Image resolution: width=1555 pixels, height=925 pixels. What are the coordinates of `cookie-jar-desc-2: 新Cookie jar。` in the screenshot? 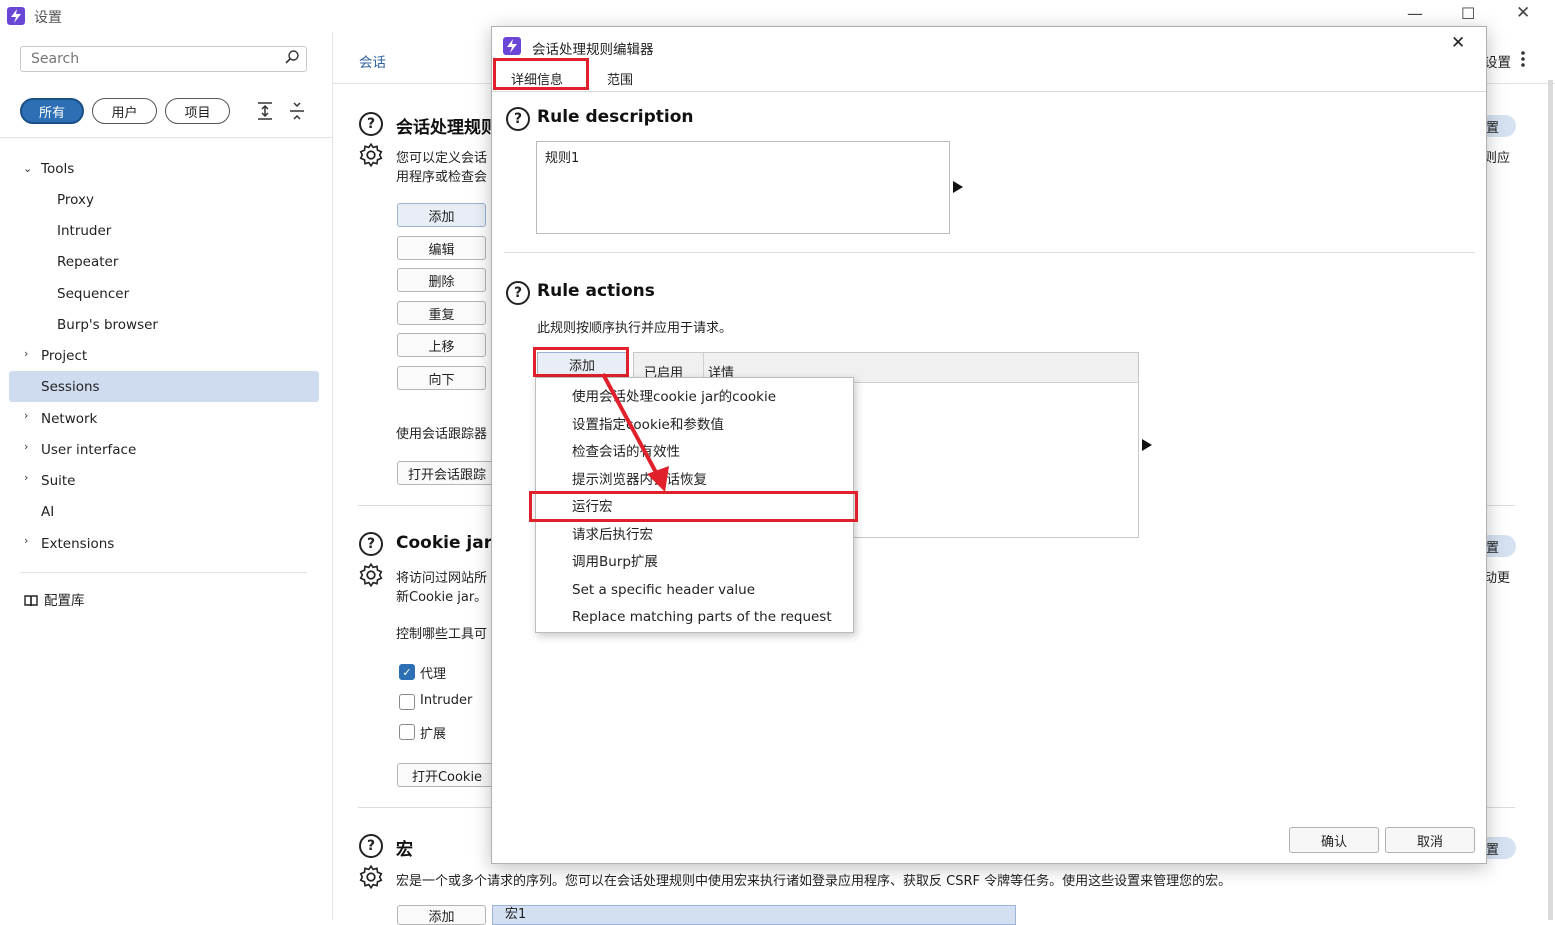 It's located at (442, 597).